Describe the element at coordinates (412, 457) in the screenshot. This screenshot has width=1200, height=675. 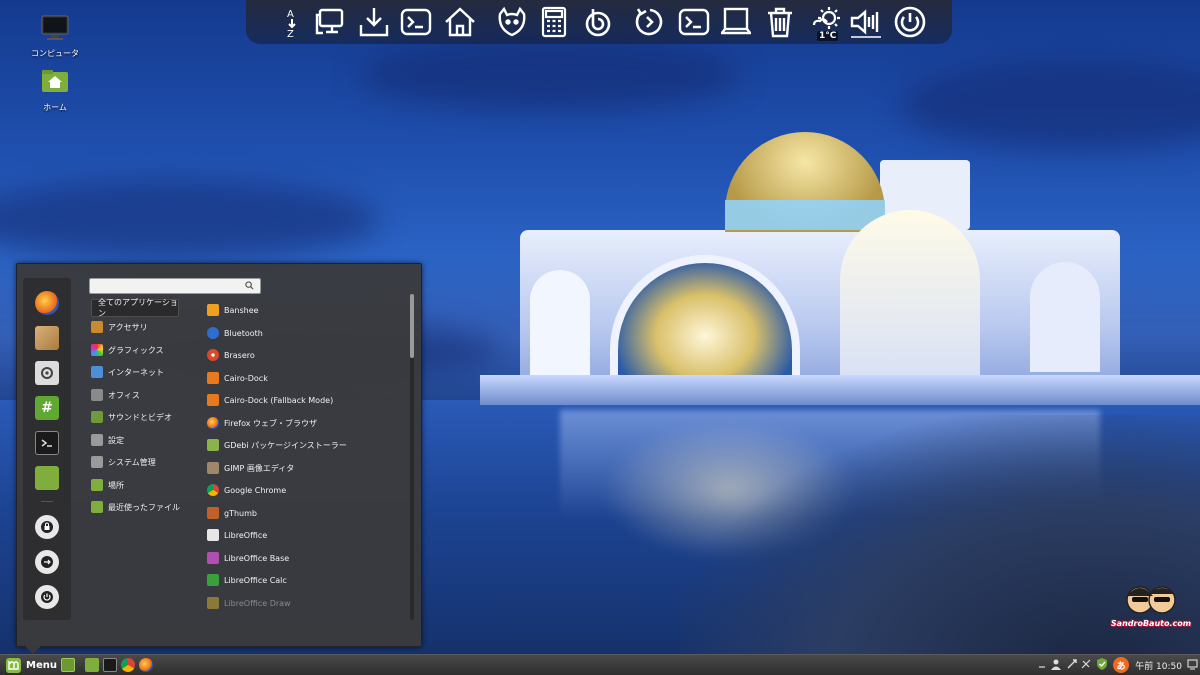
I see `app-list-scrollbar` at that location.